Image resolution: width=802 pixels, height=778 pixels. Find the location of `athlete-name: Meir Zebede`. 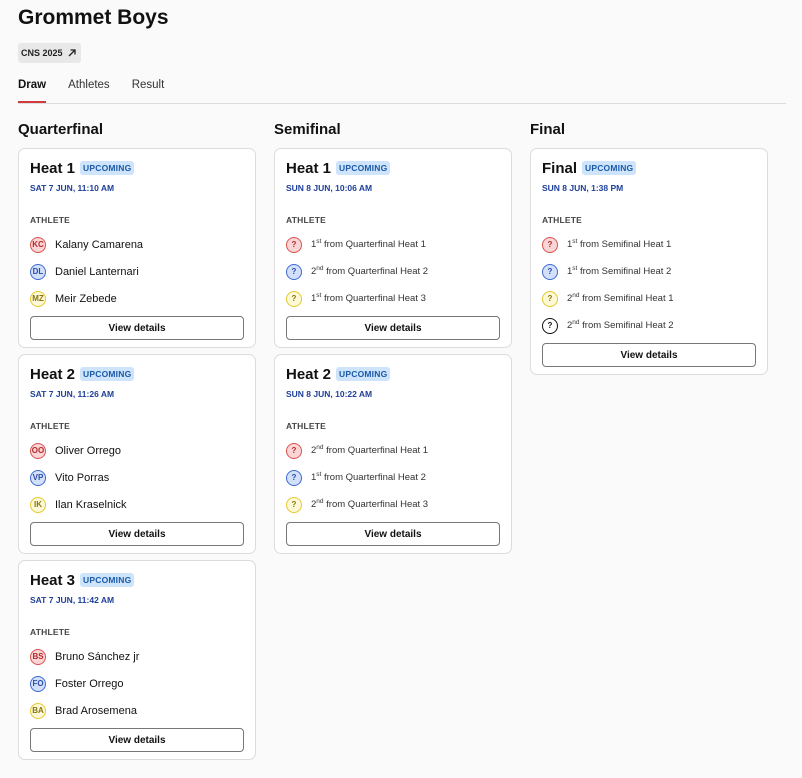

athlete-name: Meir Zebede is located at coordinates (86, 298).